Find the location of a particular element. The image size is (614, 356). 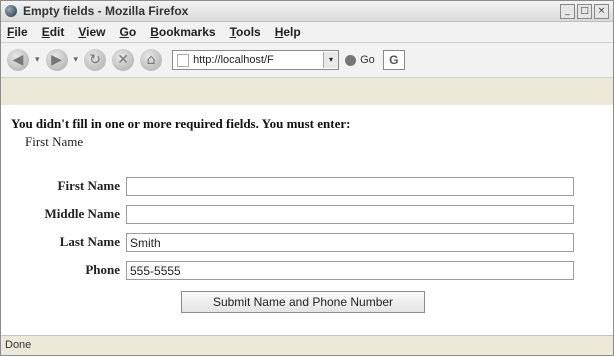

phone-label: Phone is located at coordinates (102, 269).